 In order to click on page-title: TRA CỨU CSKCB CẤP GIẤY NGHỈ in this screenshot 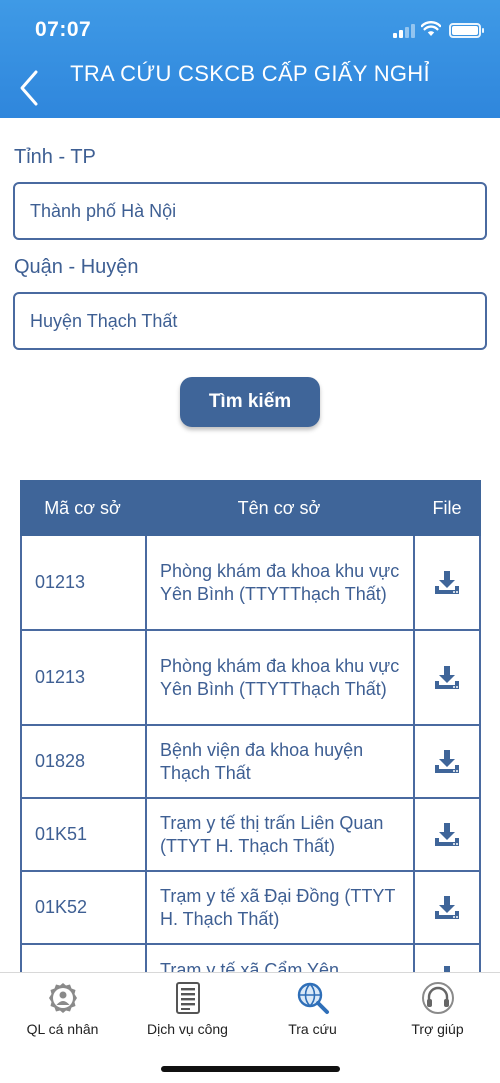, I will do `click(250, 73)`.